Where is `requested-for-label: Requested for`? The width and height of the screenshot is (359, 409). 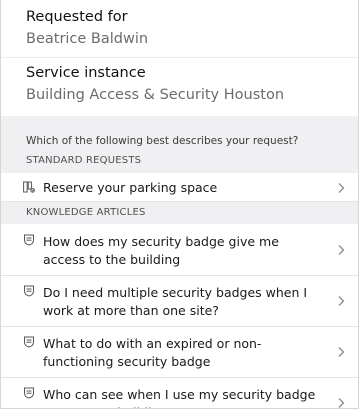 requested-for-label: Requested for is located at coordinates (77, 17).